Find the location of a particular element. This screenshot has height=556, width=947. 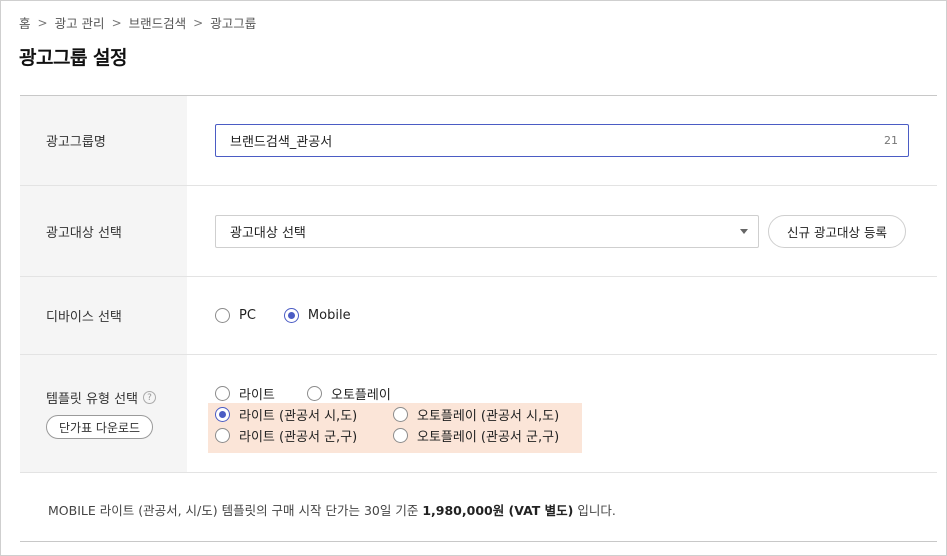

radio-autoplay is located at coordinates (314, 393).